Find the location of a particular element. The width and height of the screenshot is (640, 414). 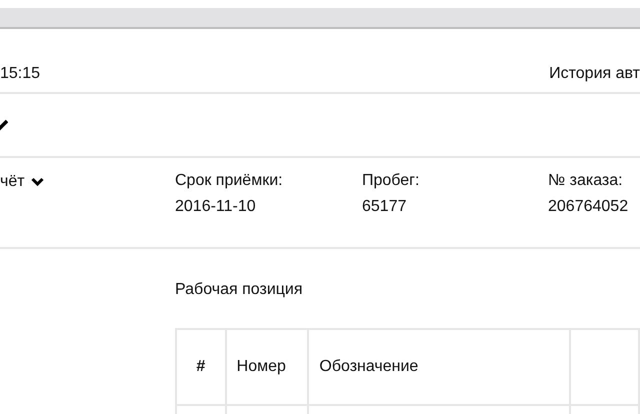

field-label: Срок приёмки: is located at coordinates (229, 181).